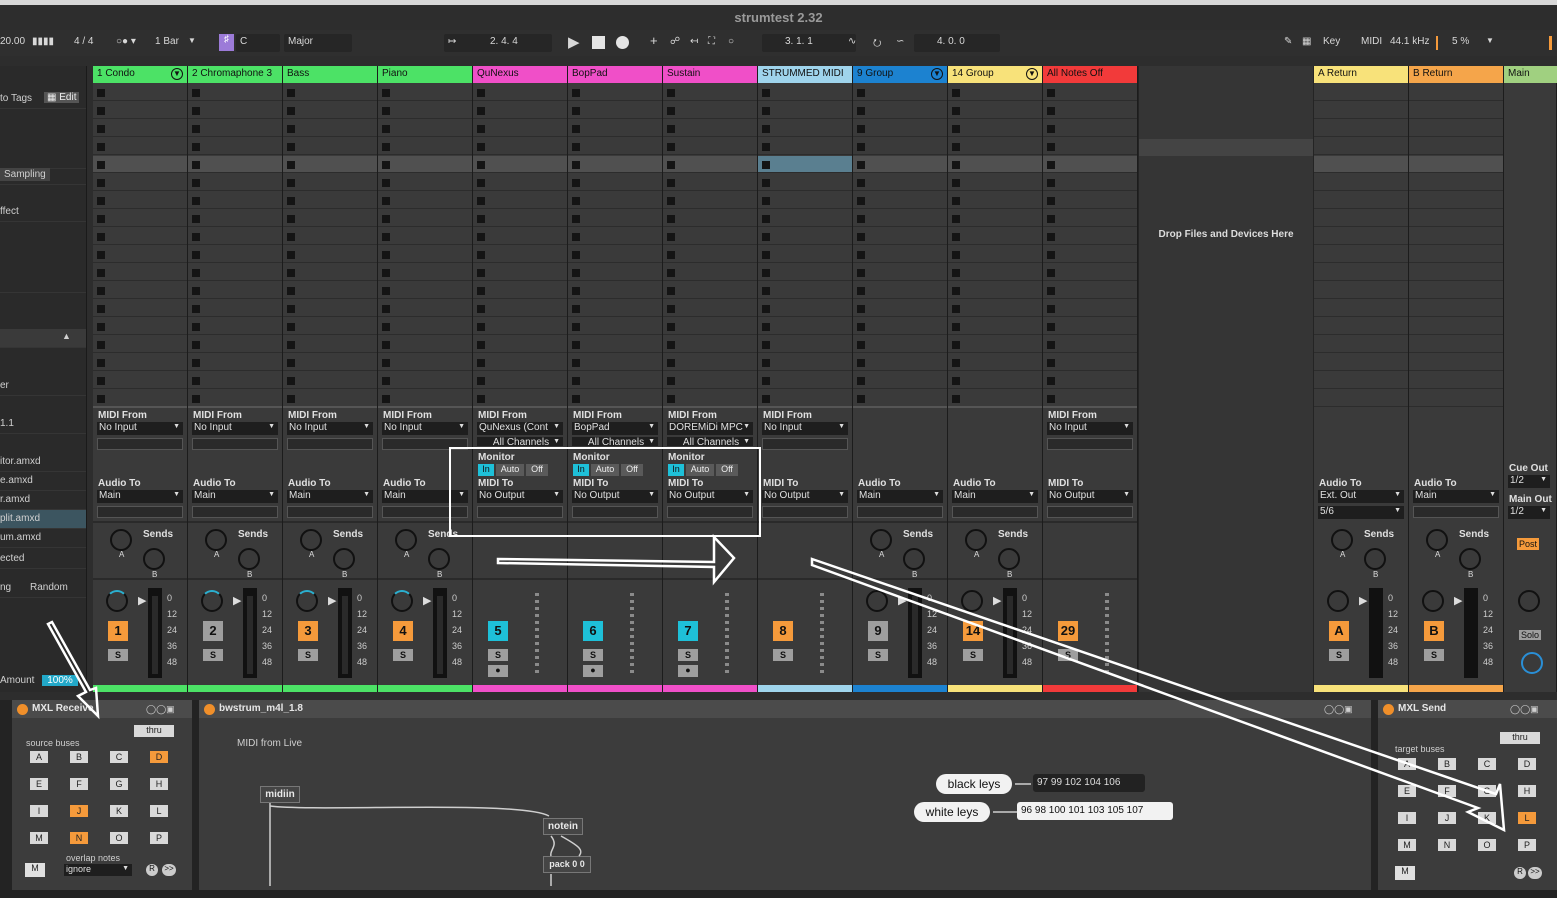  I want to click on cpu-chevron-icon: ▼, so click(1490, 40).